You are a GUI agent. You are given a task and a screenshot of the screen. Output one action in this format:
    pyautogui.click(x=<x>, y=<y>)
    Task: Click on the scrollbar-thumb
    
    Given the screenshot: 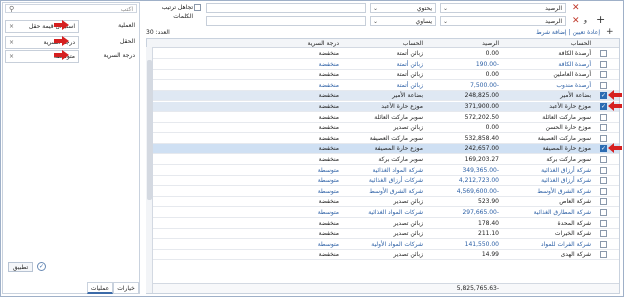 What is the action you would take?
    pyautogui.click(x=149, y=130)
    